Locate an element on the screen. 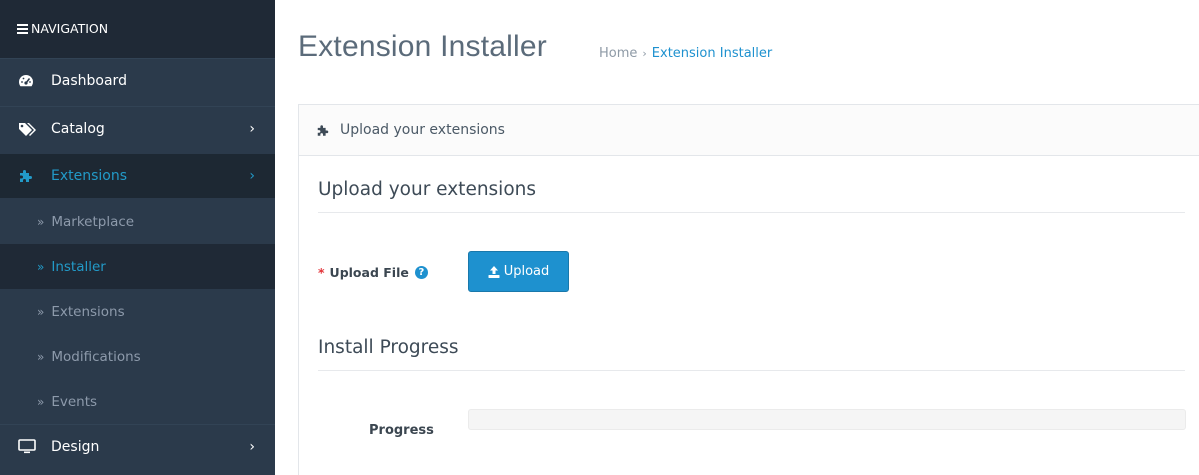 The width and height of the screenshot is (1199, 475). breadcrumb: Home › Extension Installer is located at coordinates (685, 53).